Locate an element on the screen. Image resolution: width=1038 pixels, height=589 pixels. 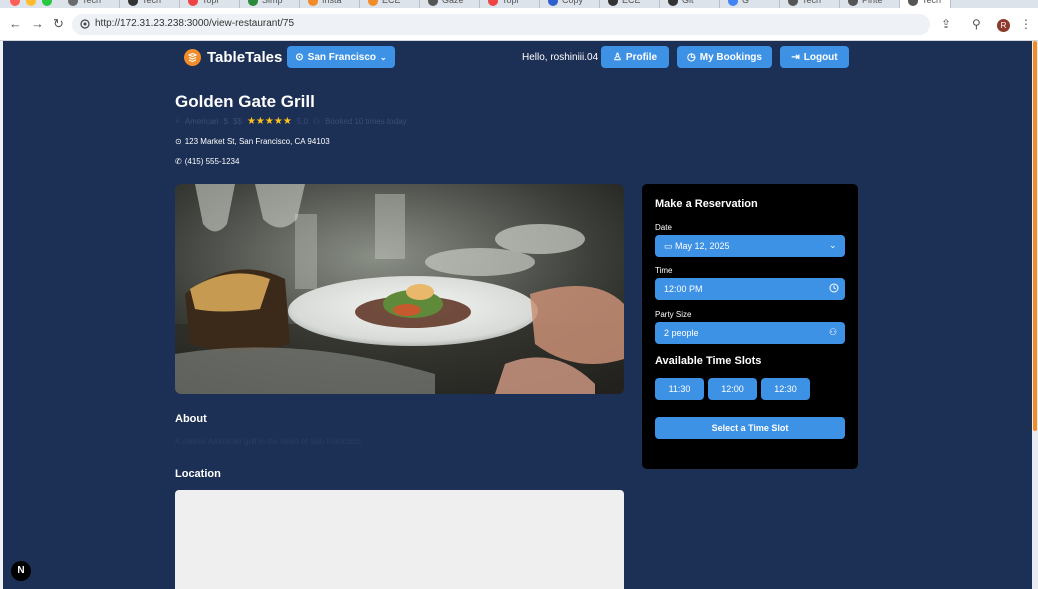
my-bookings-button: ◷ My Bookings is located at coordinates (724, 57).